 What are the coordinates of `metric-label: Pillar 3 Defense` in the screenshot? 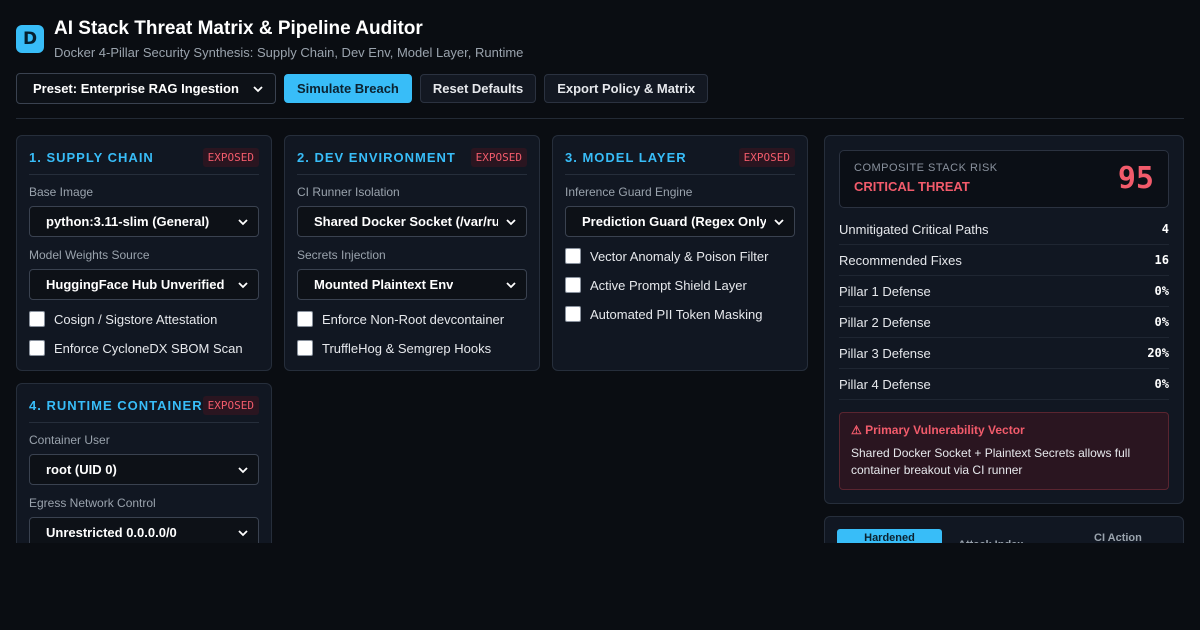 It's located at (885, 353).